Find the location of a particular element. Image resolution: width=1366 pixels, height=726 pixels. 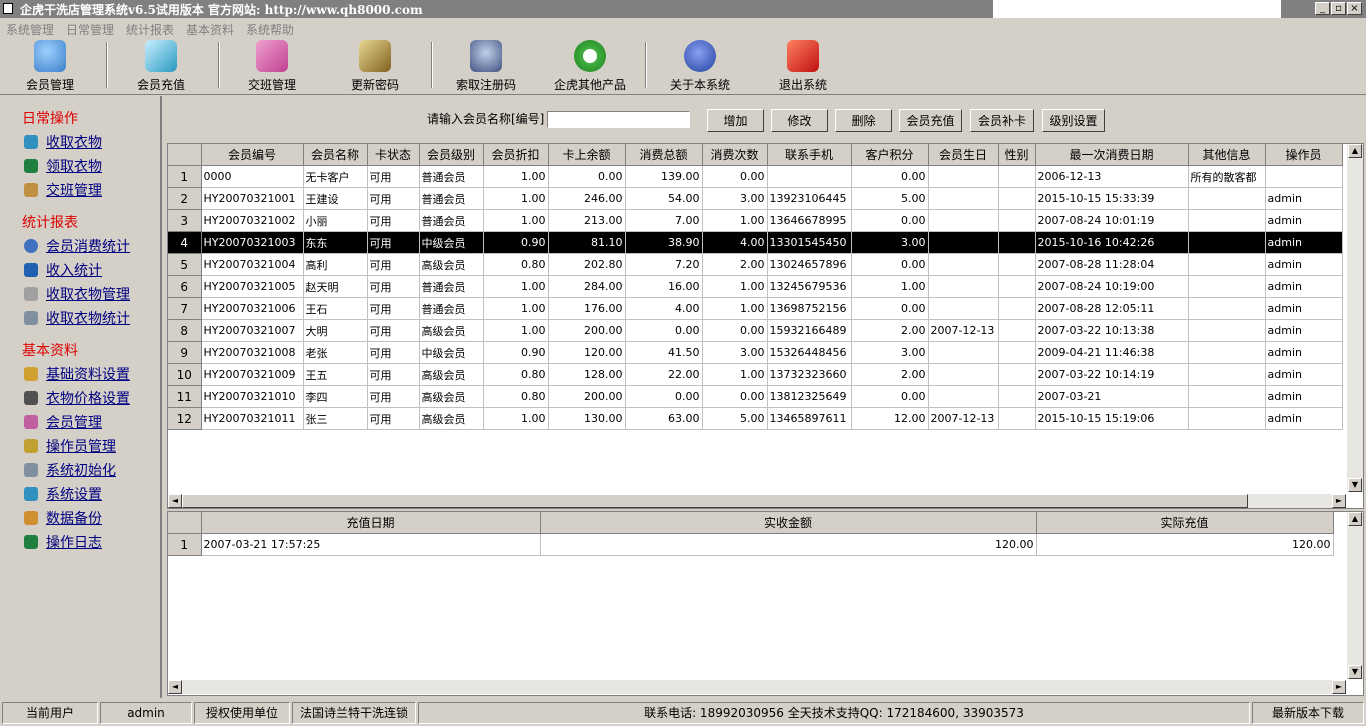

table-cell: 大明 is located at coordinates (335, 330).